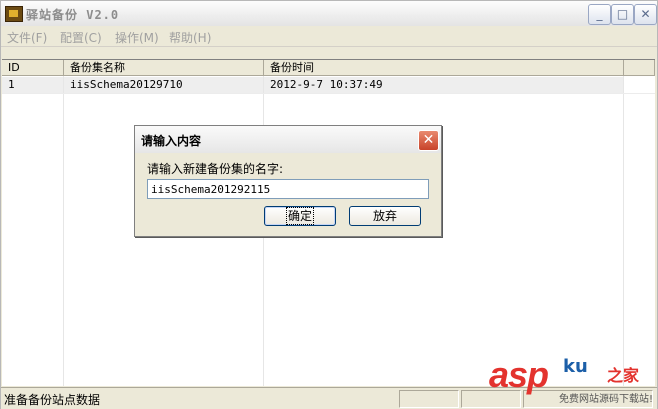 The height and width of the screenshot is (409, 658). I want to click on menu-operation: 操作(M), so click(137, 37).